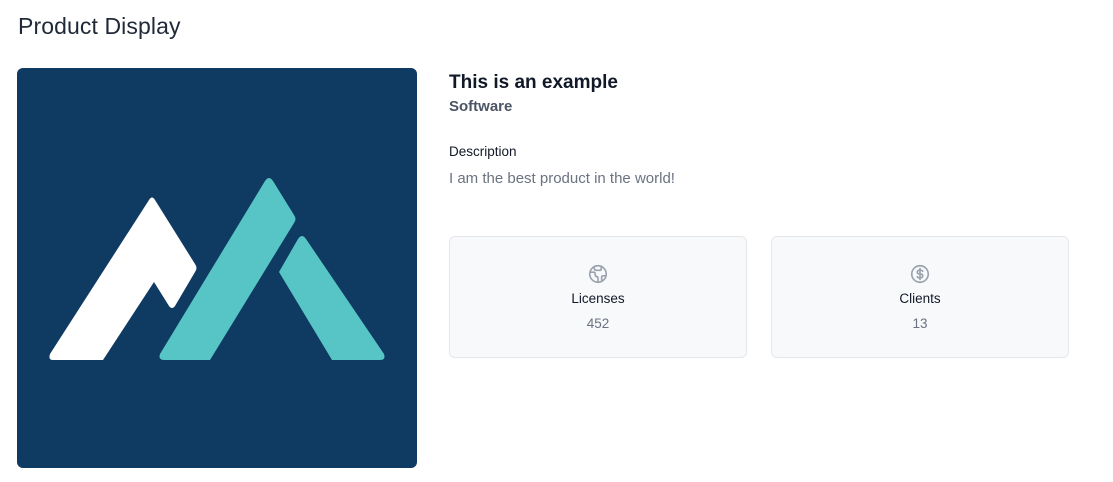  I want to click on clients-label: Clients, so click(920, 298).